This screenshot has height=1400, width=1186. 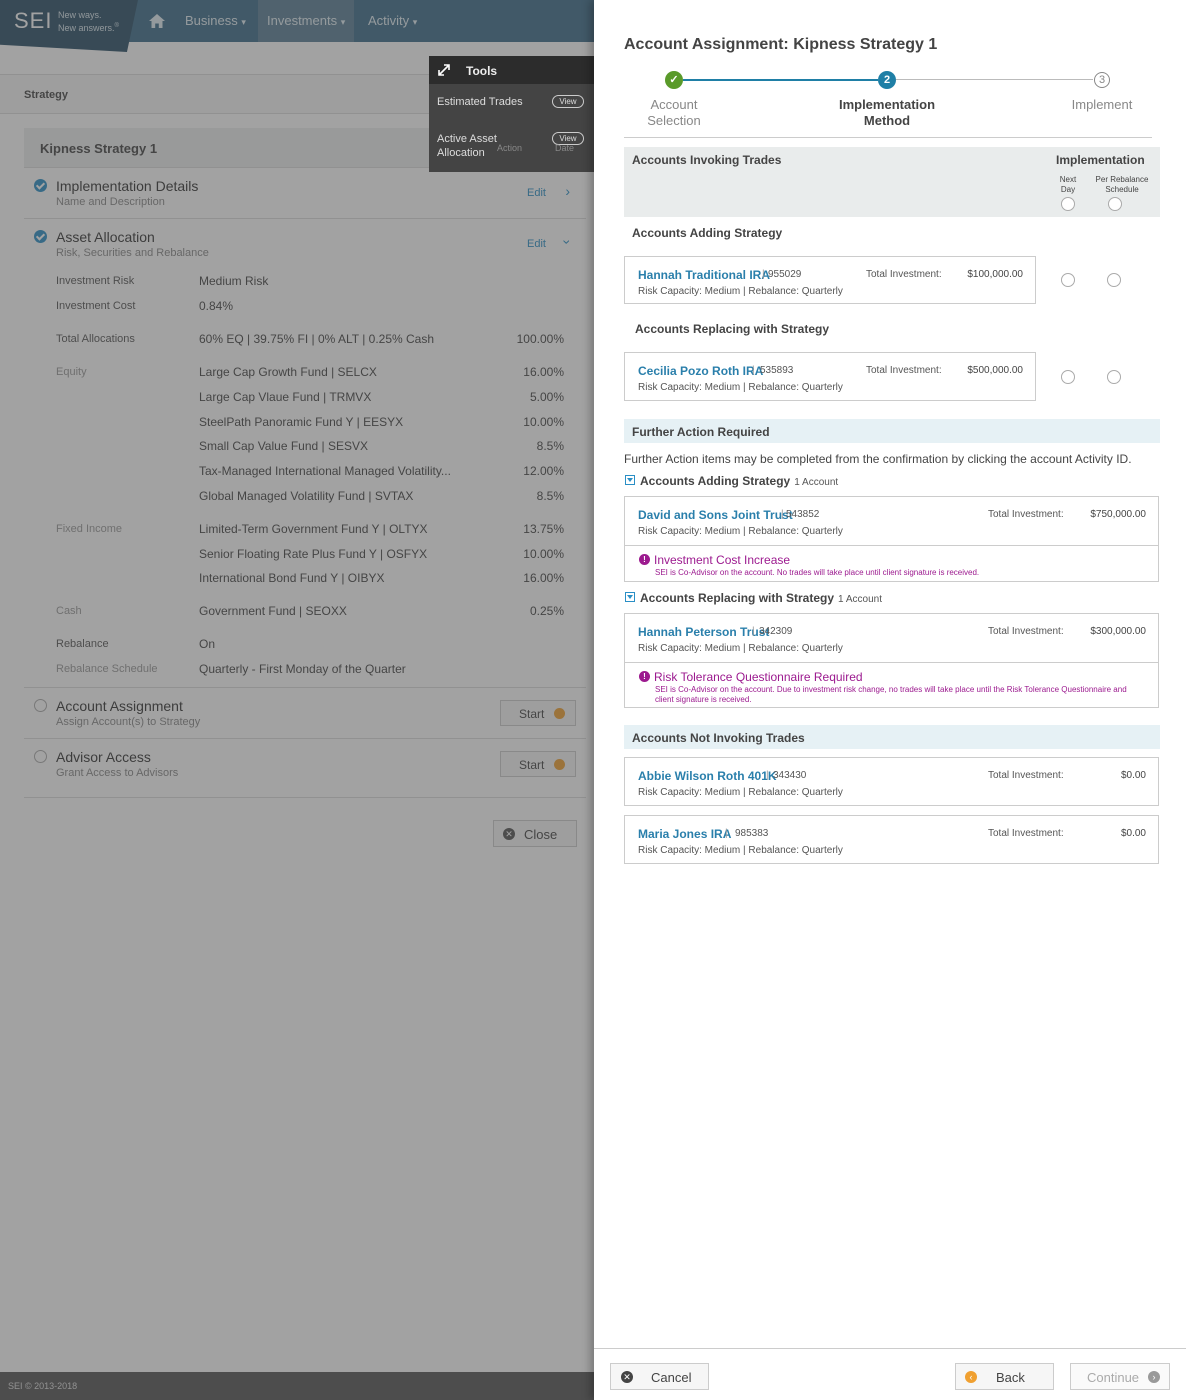 What do you see at coordinates (565, 148) in the screenshot?
I see `column-header: Date` at bounding box center [565, 148].